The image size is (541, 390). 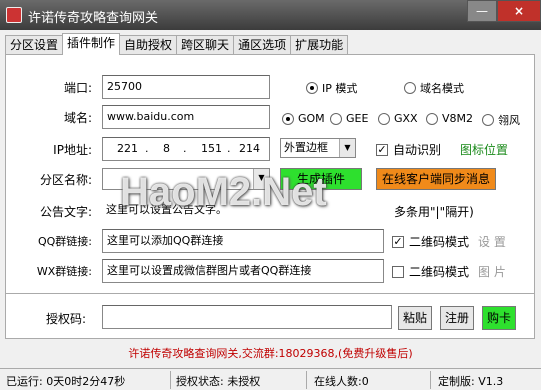 What do you see at coordinates (262, 45) in the screenshot?
I see `tab-zone-options: 通区选项` at bounding box center [262, 45].